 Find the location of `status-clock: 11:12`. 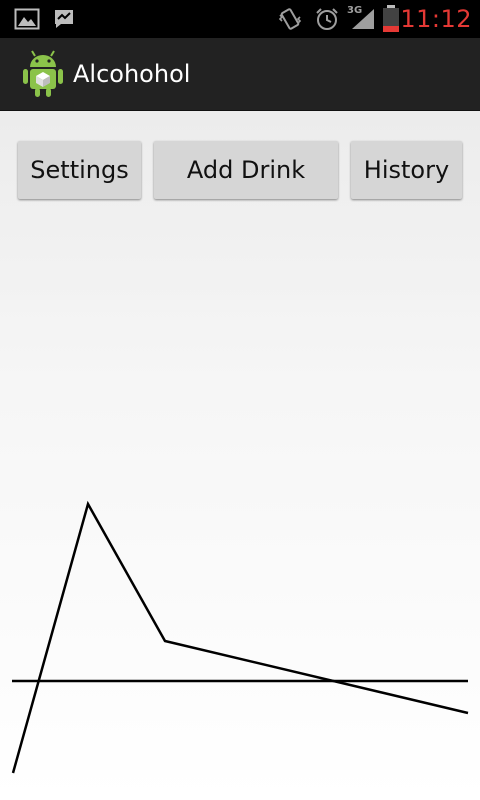

status-clock: 11:12 is located at coordinates (436, 19).